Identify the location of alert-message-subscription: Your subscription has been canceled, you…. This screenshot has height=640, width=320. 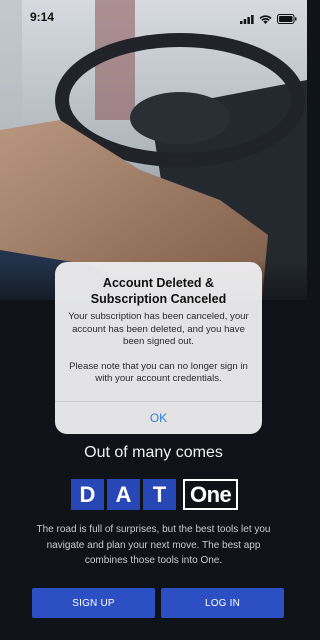
(158, 329).